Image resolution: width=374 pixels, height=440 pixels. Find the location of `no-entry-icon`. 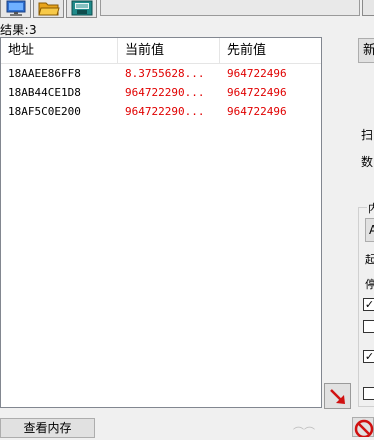

no-entry-icon is located at coordinates (364, 428).